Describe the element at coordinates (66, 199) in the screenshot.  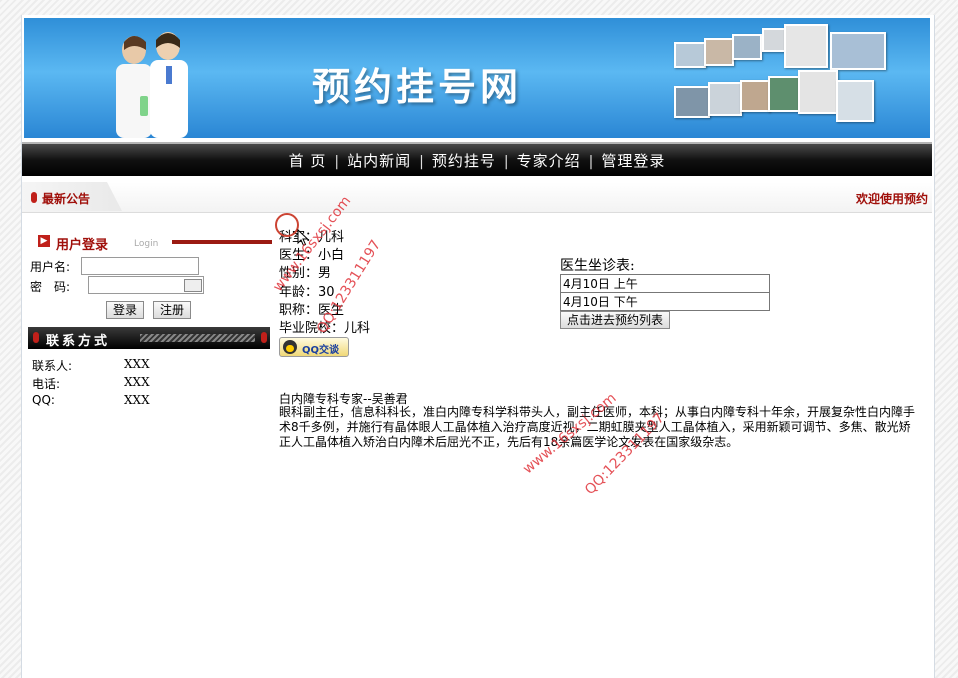
I see `announcement-label: 最新公告` at that location.